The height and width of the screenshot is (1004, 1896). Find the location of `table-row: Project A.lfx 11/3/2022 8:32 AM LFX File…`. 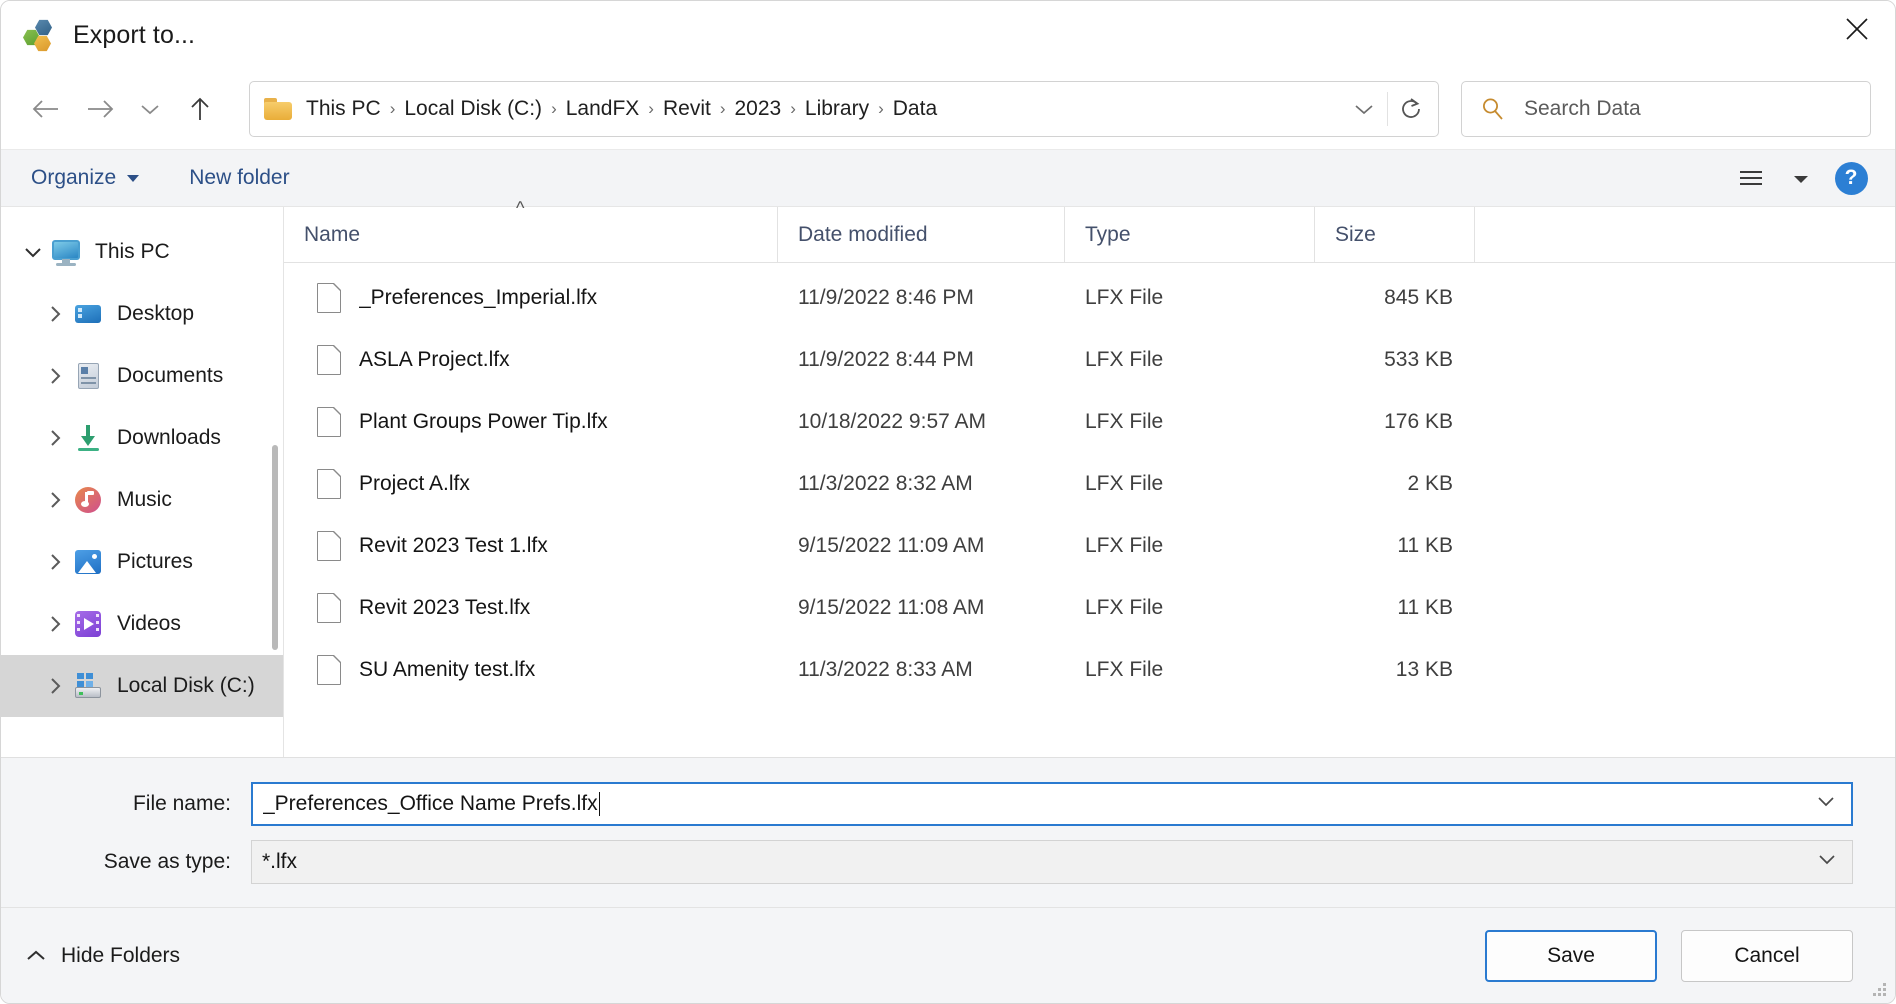

table-row: Project A.lfx 11/3/2022 8:32 AM LFX File… is located at coordinates (1089, 484).